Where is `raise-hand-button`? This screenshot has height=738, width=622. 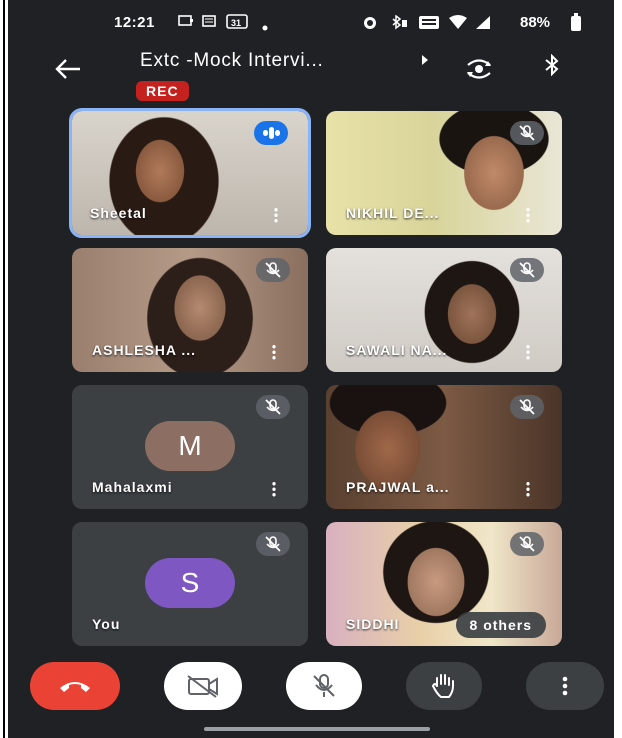
raise-hand-button is located at coordinates (444, 686).